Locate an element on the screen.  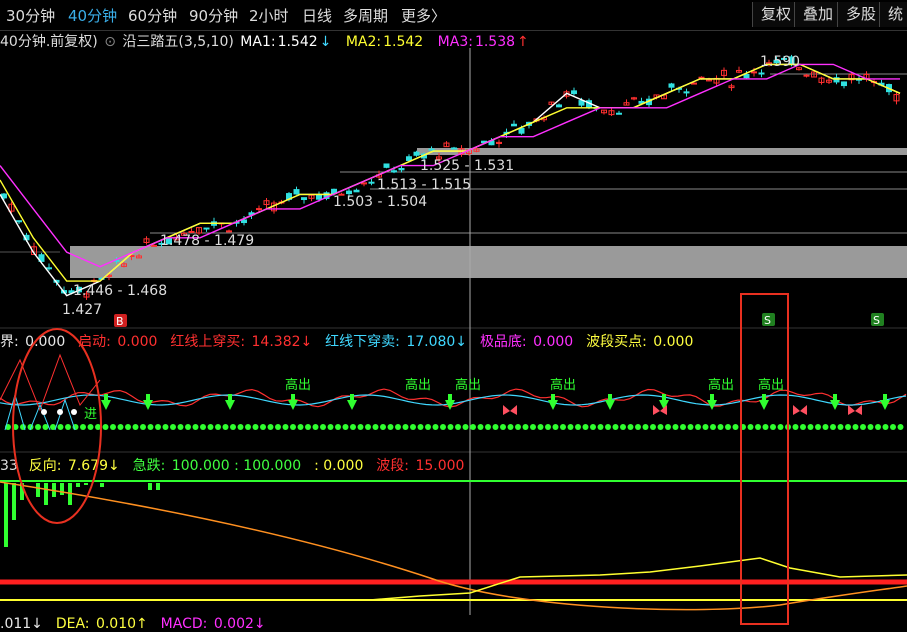
high-price-label: 1.590 is located at coordinates (780, 62).